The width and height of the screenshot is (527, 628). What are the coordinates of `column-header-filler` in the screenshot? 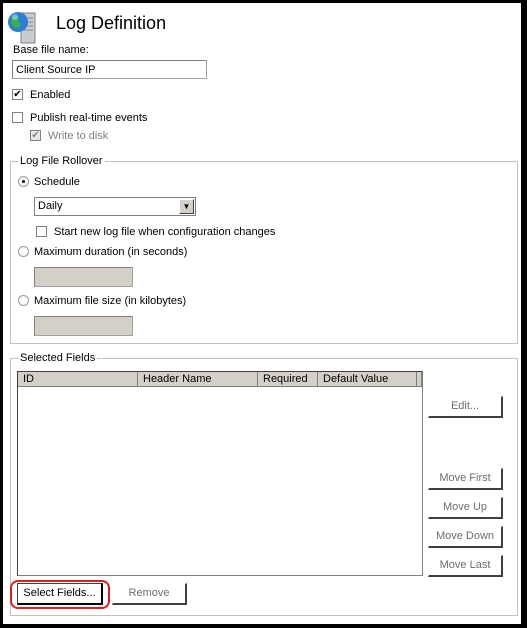 It's located at (419, 379).